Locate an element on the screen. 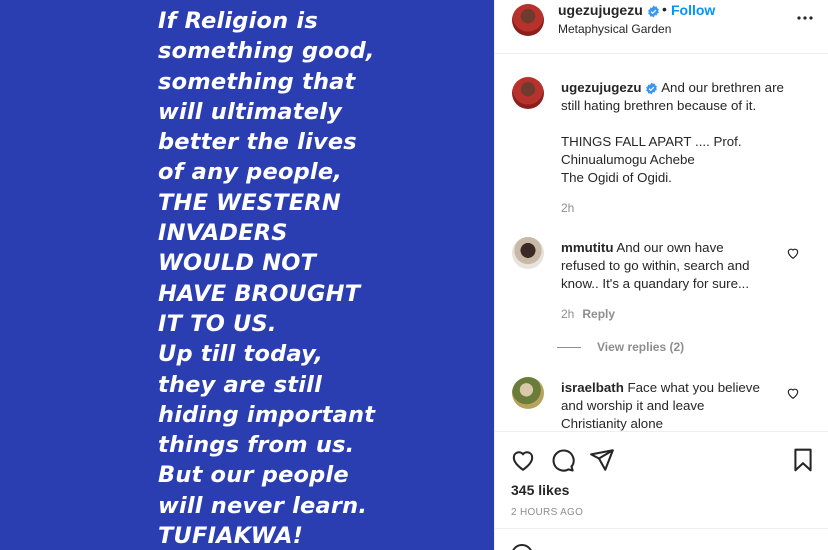 This screenshot has height=550, width=828. caption-line: Chinualumogu Achebe is located at coordinates (628, 159).